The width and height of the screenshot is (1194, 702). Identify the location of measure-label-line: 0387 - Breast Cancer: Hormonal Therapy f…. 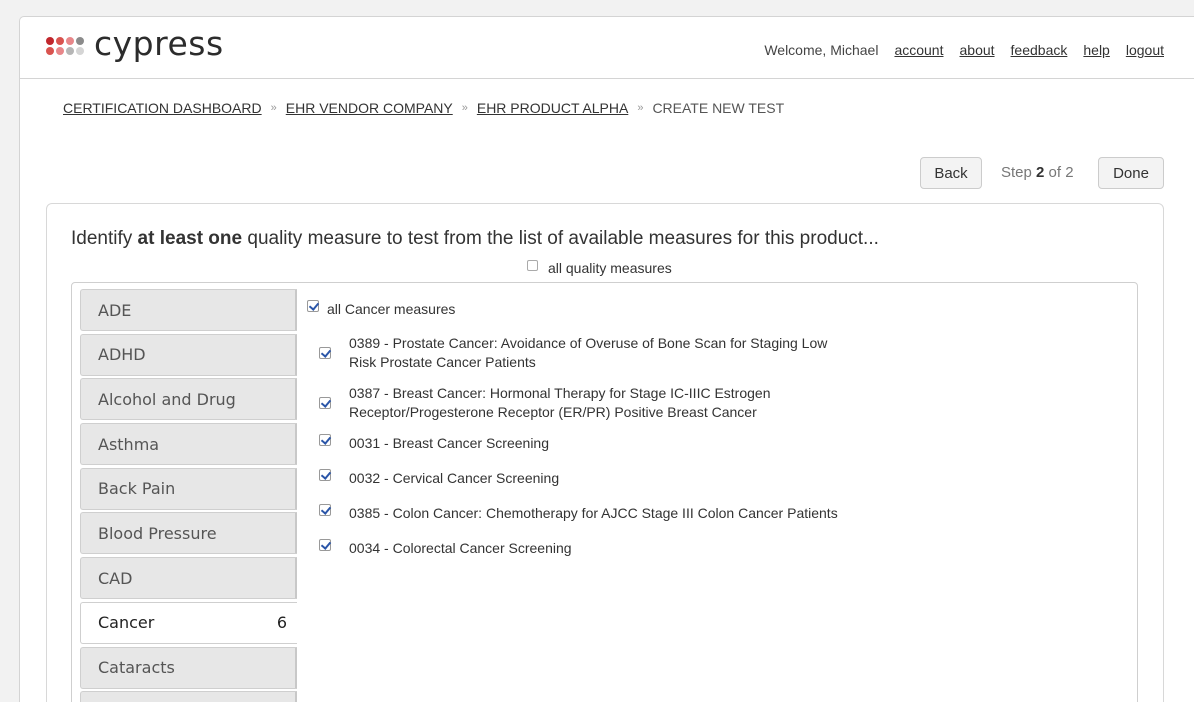
(560, 393).